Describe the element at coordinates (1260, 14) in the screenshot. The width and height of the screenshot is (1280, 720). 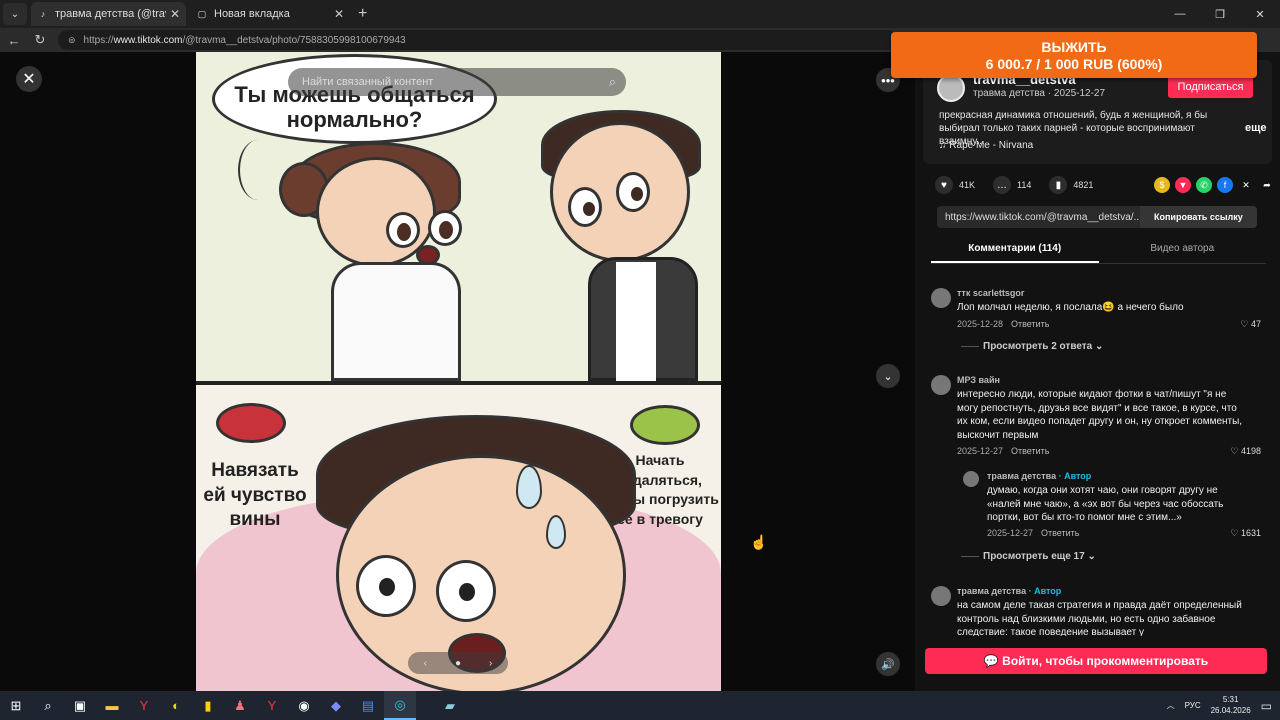
I see `close-window-icon: ✕` at that location.